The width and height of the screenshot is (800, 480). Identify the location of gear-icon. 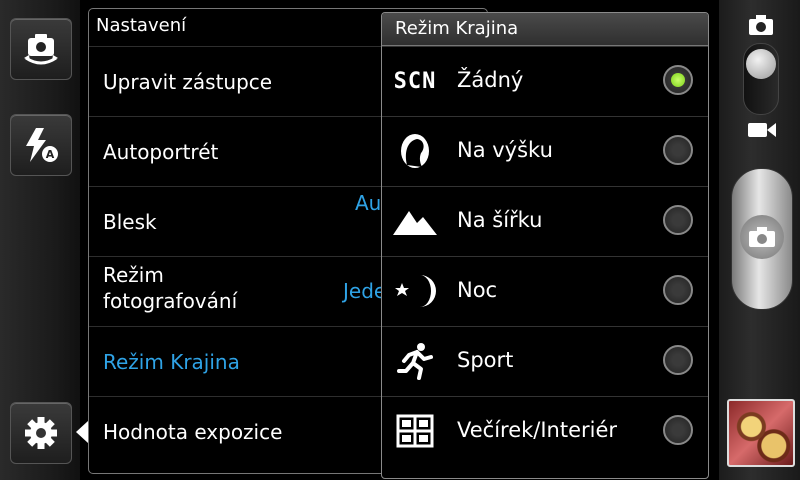
(41, 433).